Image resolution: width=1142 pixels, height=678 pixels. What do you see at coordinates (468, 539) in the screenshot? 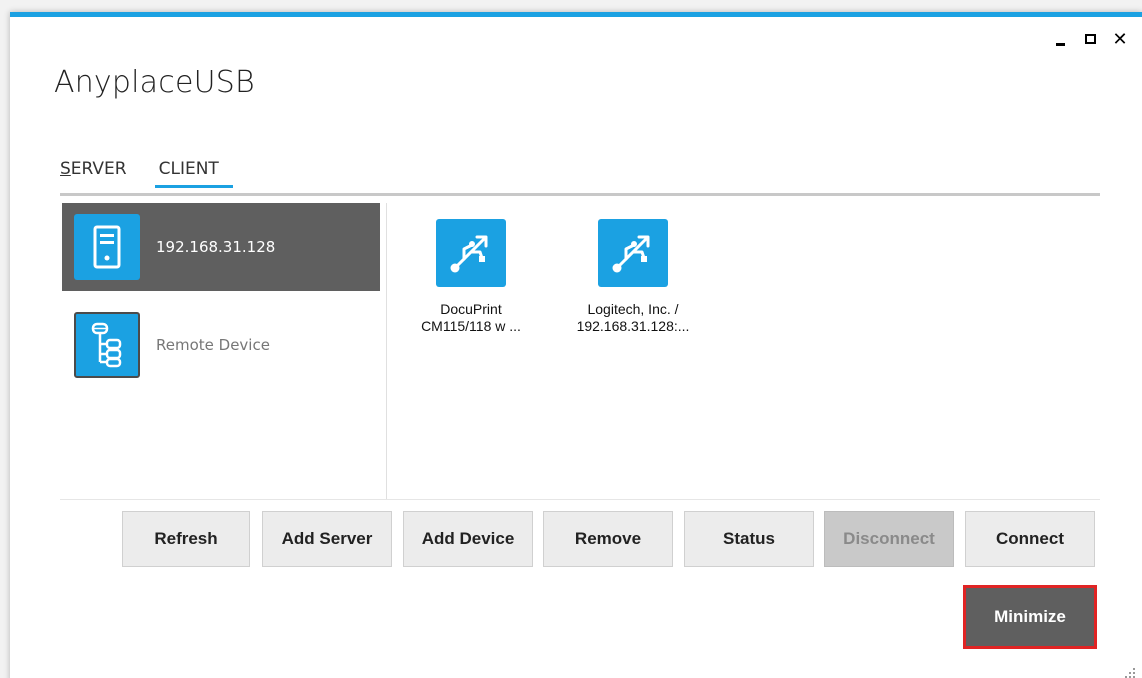
I see `add-device-button: Add Device` at bounding box center [468, 539].